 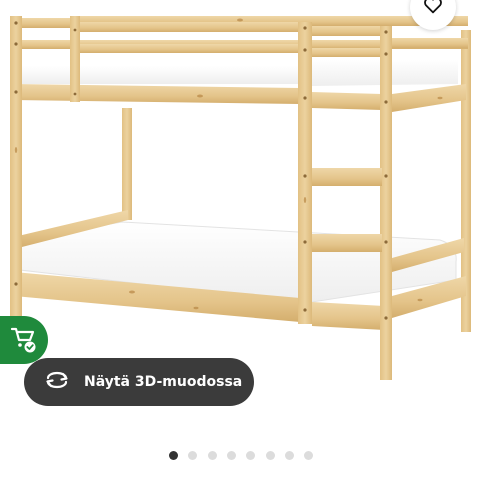 I want to click on top-side-rail-right, so click(x=430, y=43).